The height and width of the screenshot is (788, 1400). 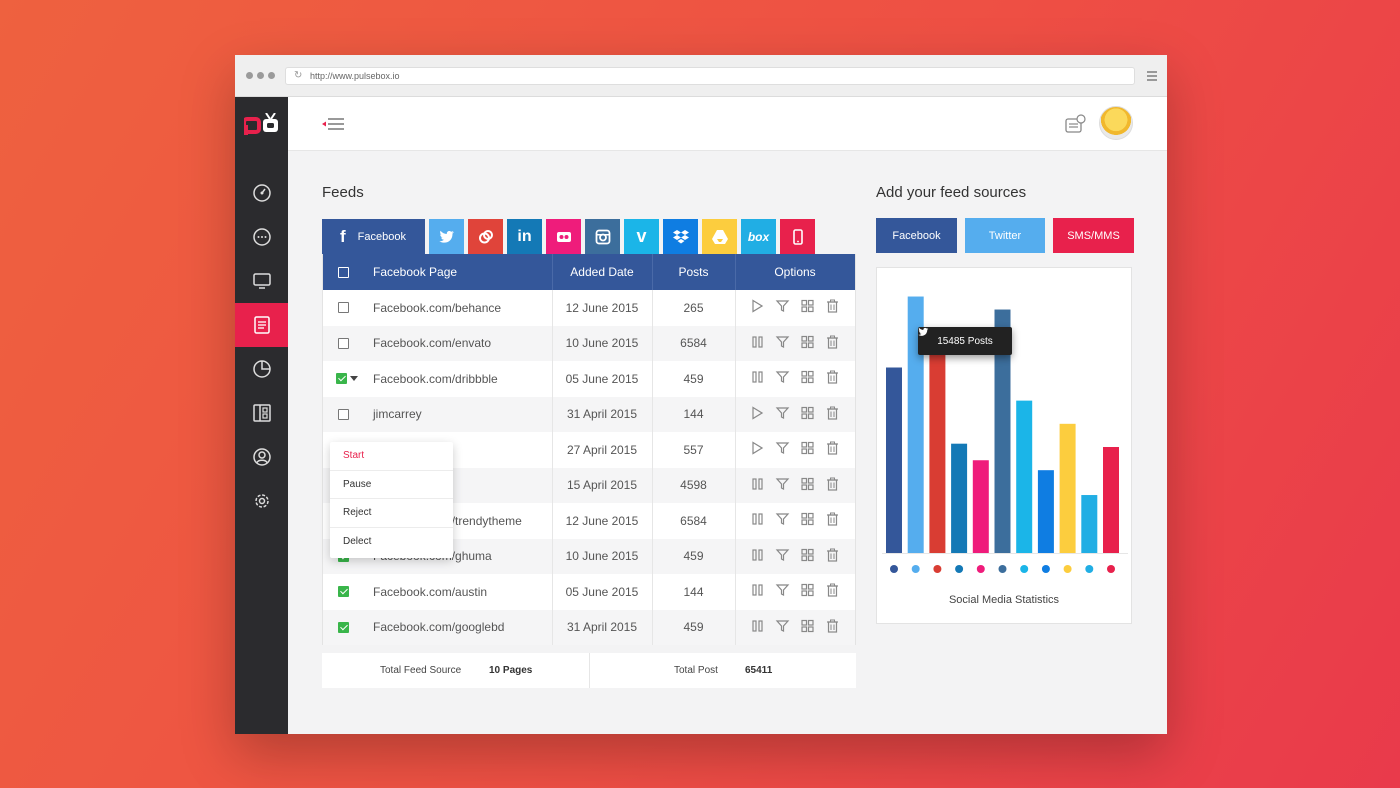 I want to click on address-bar: ↻ http://www.pulsebox.io, so click(x=710, y=76).